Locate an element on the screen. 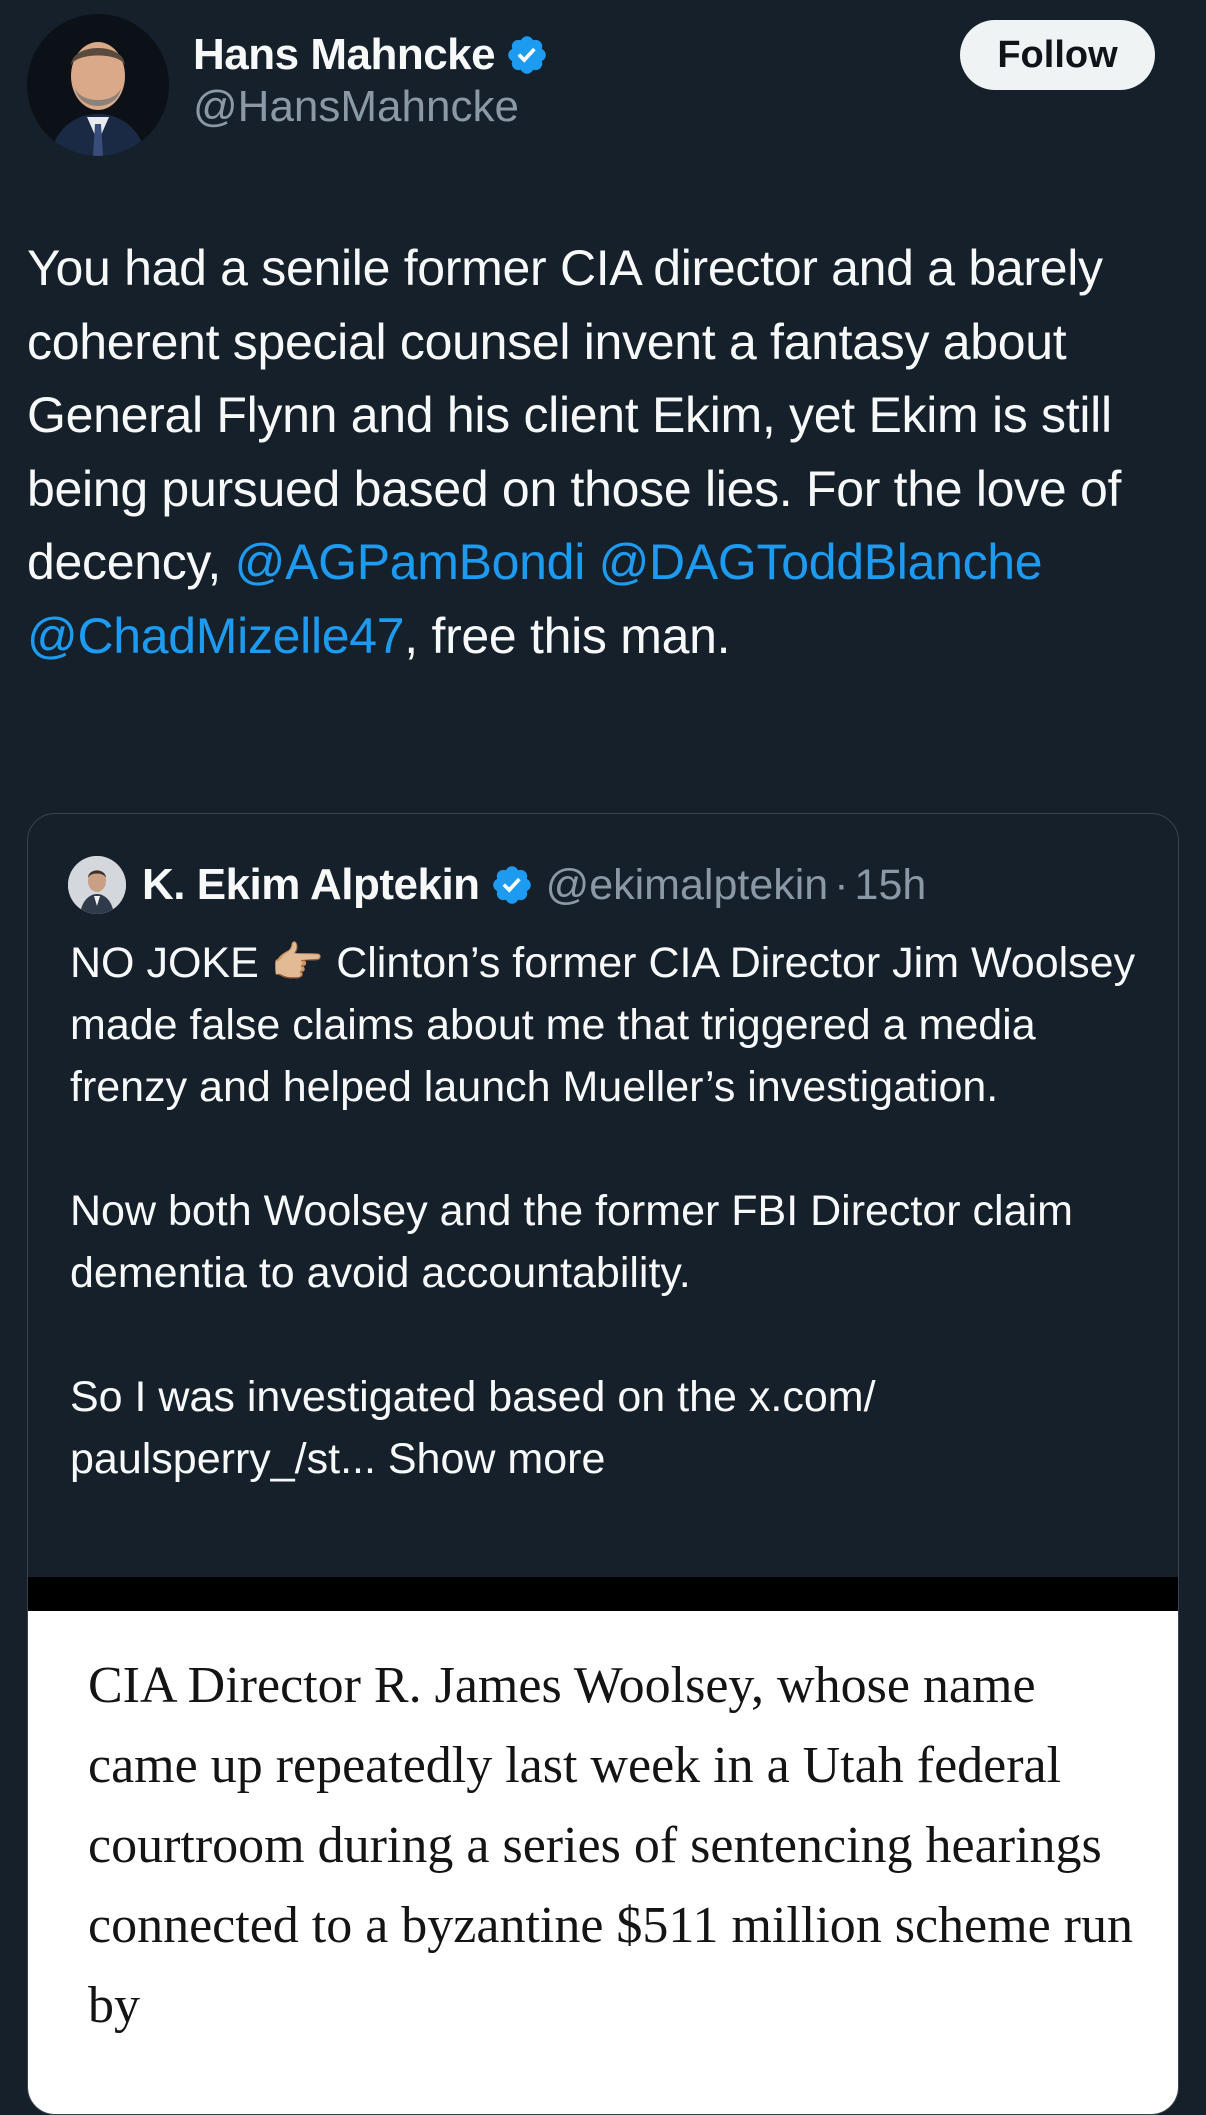 The width and height of the screenshot is (1206, 2115). quoted-tweet-header: K. Ekim Alptekin @ekimalptekin · 15h is located at coordinates (497, 885).